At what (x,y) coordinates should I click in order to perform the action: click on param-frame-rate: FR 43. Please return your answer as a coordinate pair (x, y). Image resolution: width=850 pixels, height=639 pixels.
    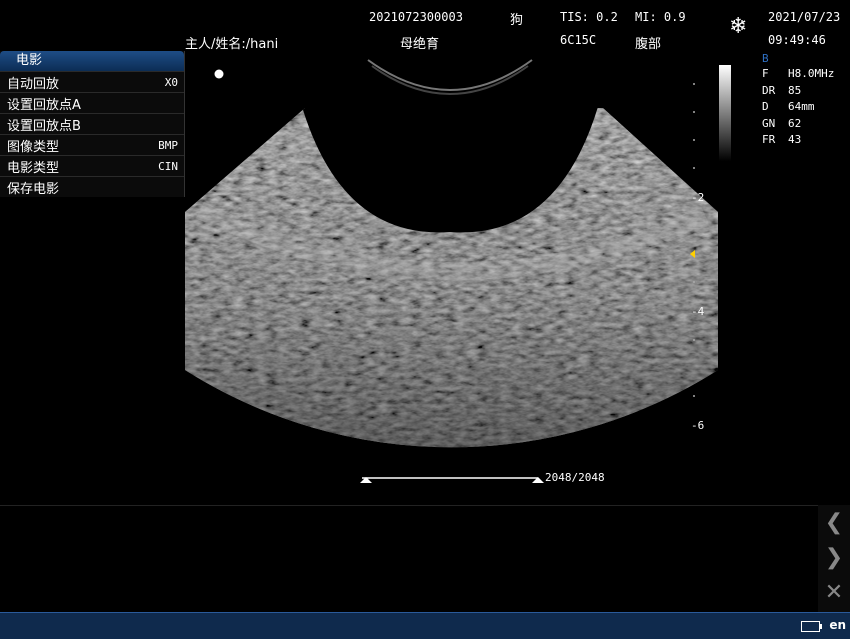
    Looking at the image, I should click on (782, 139).